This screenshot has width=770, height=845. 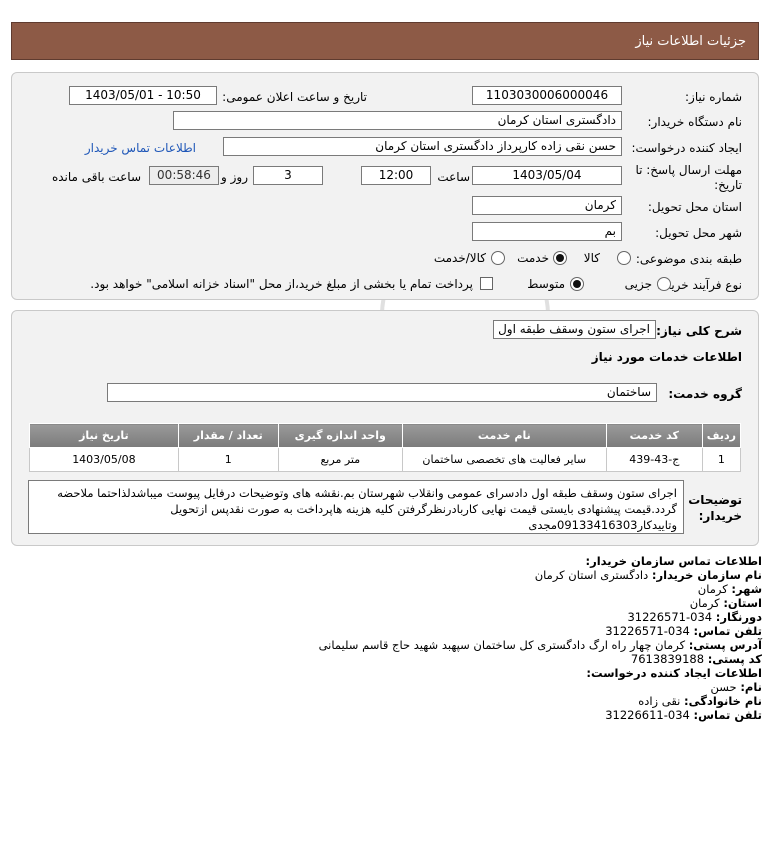 I want to click on buyer-org-label: نام دستگاه خریدار:, so click(x=695, y=122).